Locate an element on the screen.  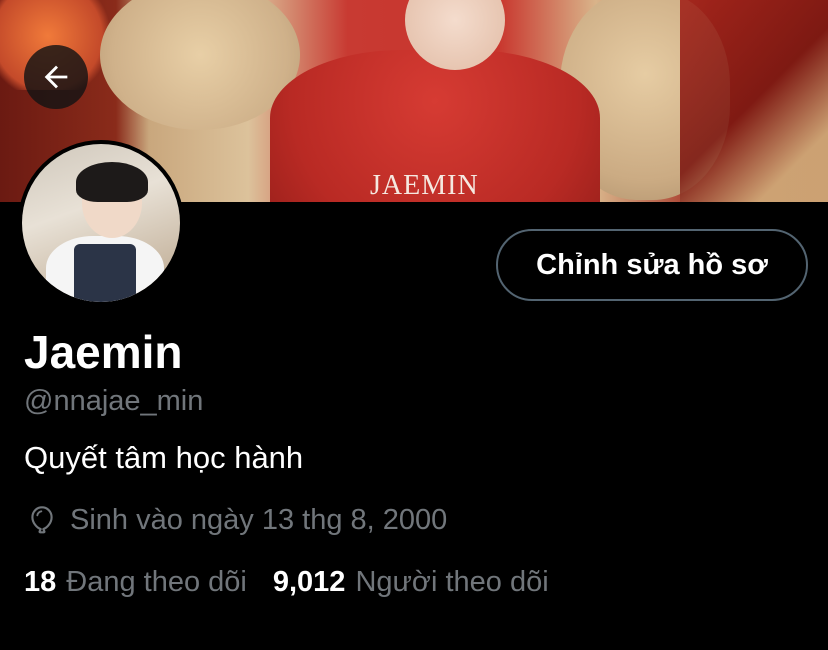
birthday-text: Sinh vào ngày 13 thg 8, 2000 is located at coordinates (259, 520).